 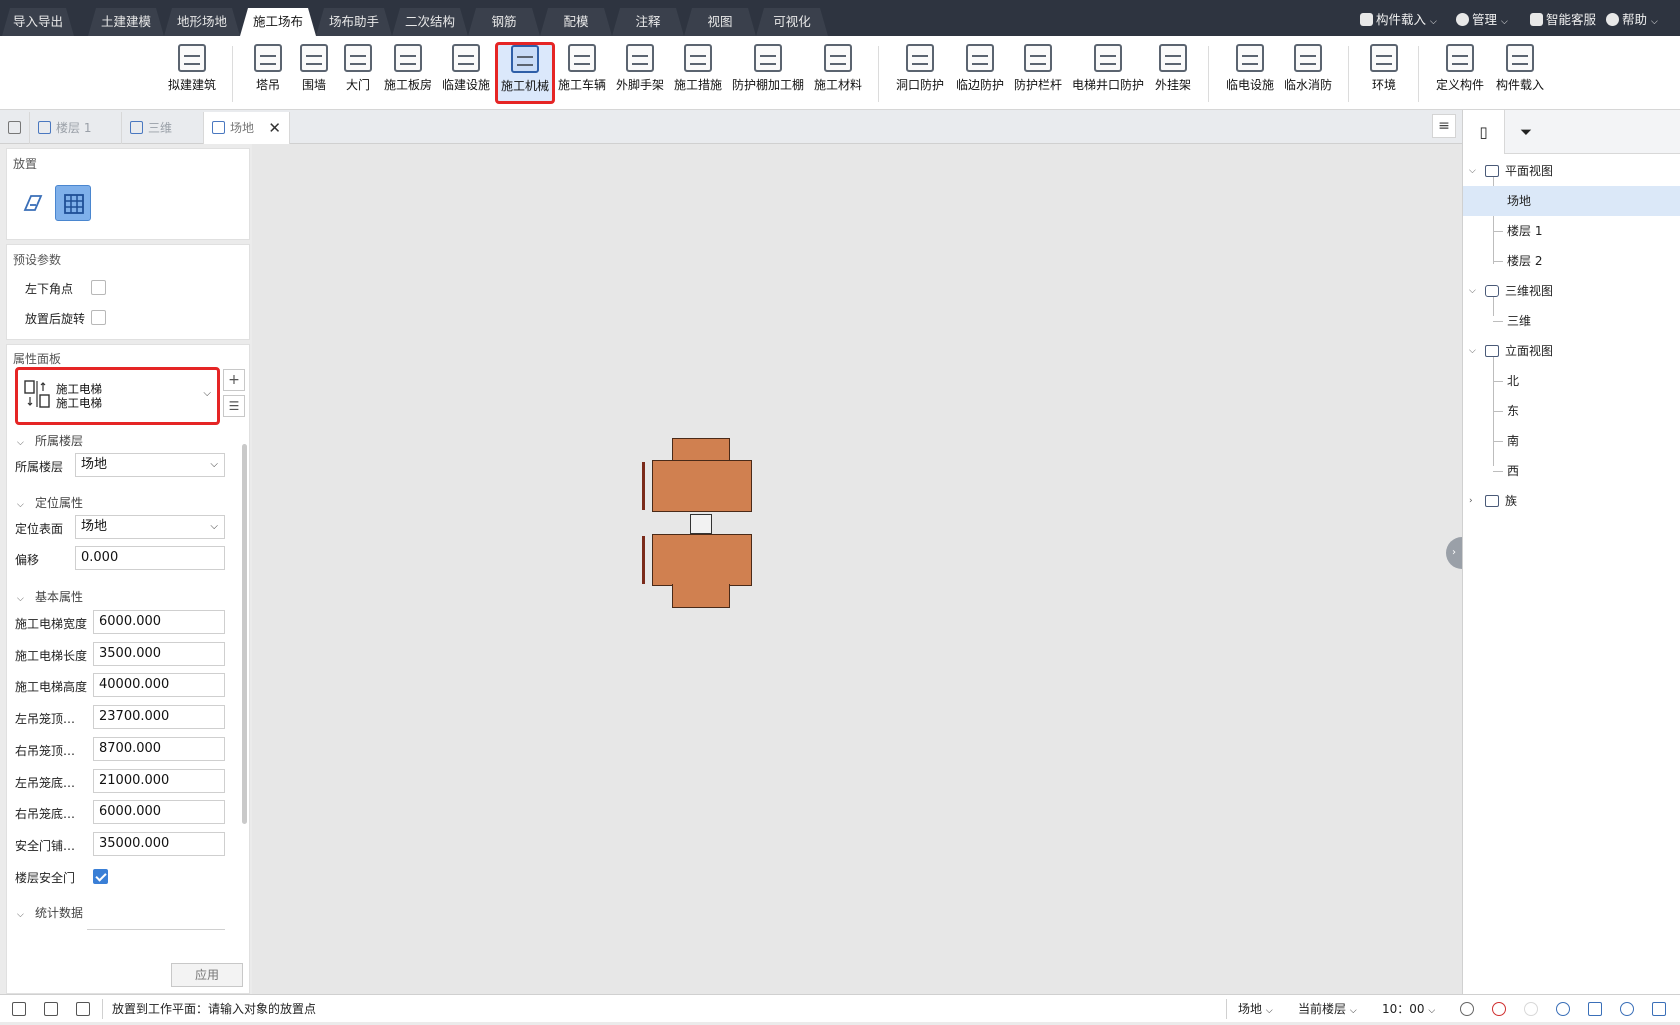 I want to click on ribbon-edge-protection: 临边防护, so click(x=980, y=74).